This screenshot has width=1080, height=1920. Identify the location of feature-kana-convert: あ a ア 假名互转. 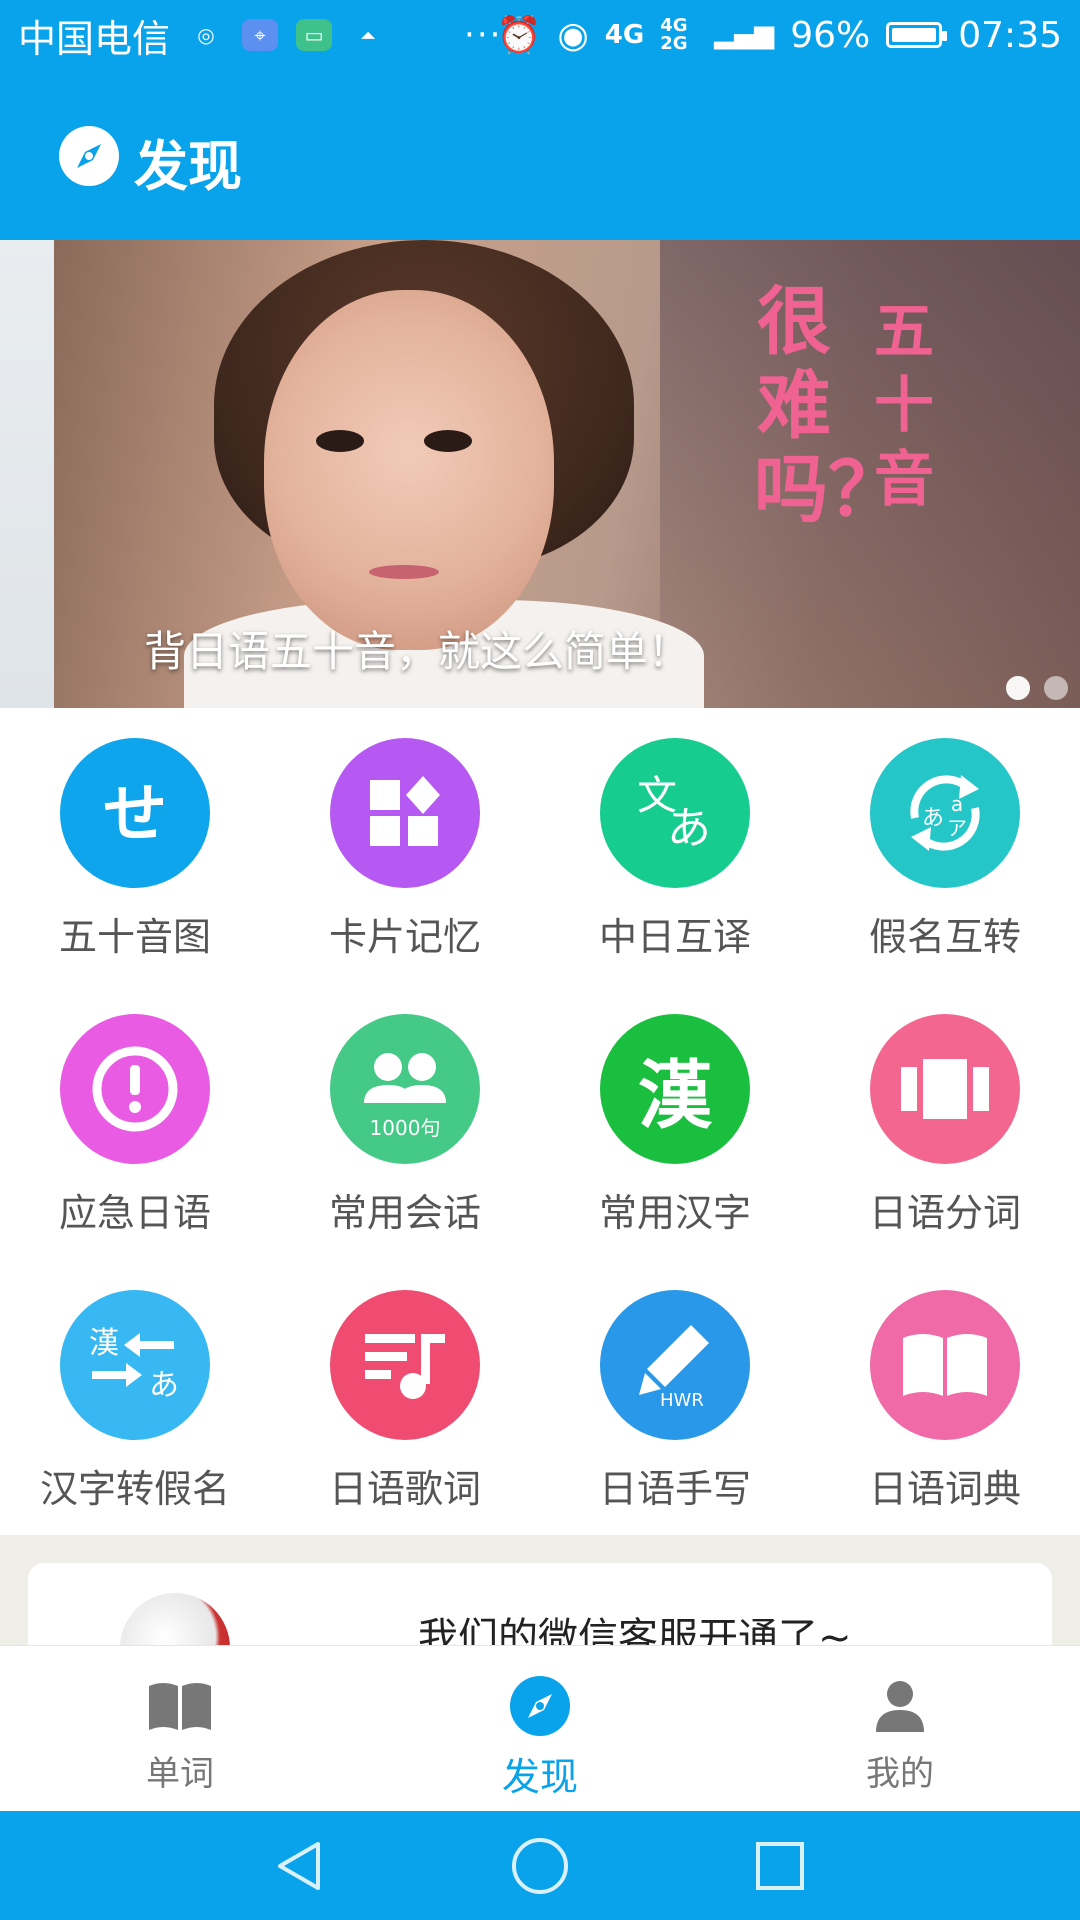
(945, 855).